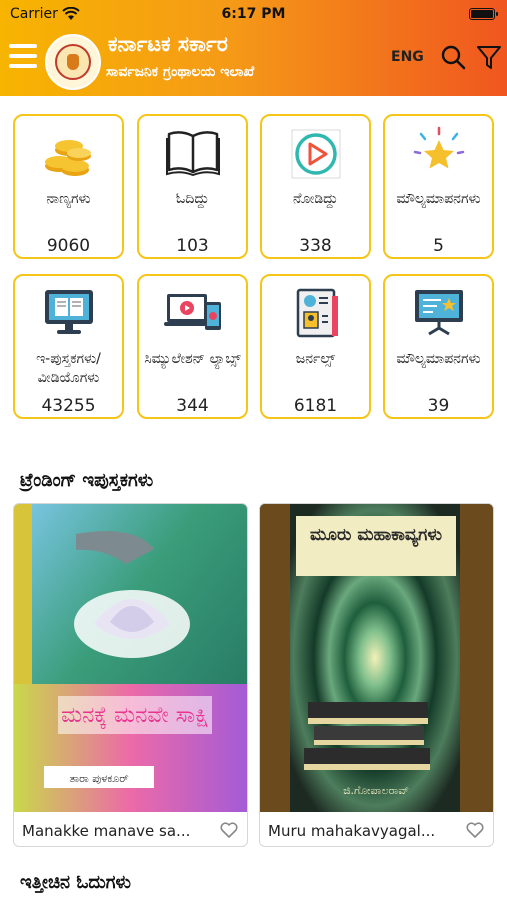 This screenshot has width=507, height=900. What do you see at coordinates (98, 778) in the screenshot?
I see `book-cover-author: ತಾರಾ ಪುಳಕೂರ್` at bounding box center [98, 778].